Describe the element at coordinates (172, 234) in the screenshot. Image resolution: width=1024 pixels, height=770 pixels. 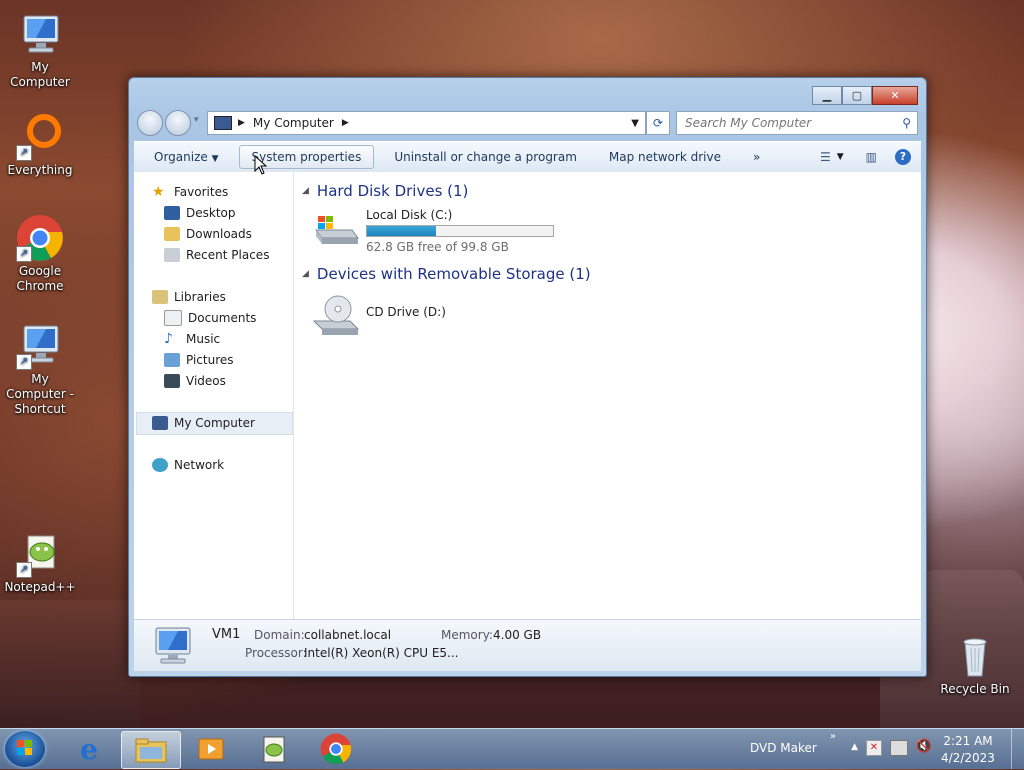
I see `downloads-folder-icon` at that location.